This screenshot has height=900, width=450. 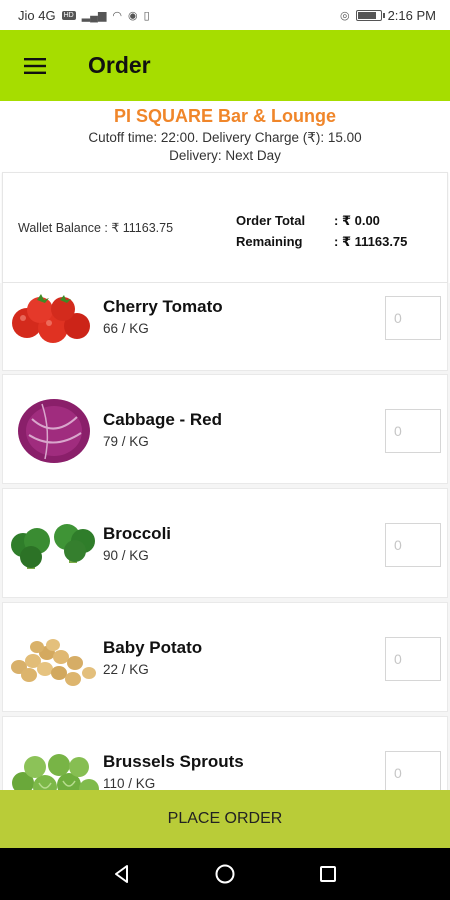 What do you see at coordinates (146, 15) in the screenshot?
I see `sim-icon: ▯` at bounding box center [146, 15].